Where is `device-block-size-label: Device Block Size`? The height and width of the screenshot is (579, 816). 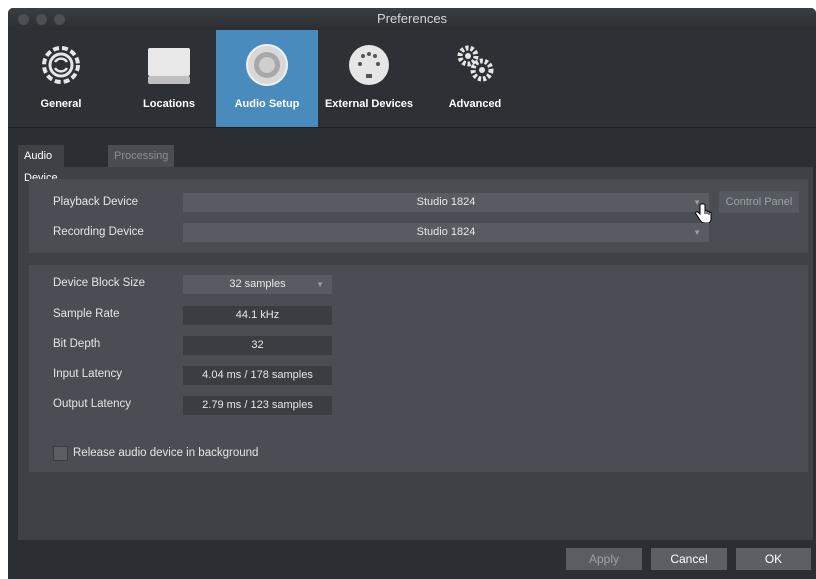
device-block-size-label: Device Block Size is located at coordinates (99, 283).